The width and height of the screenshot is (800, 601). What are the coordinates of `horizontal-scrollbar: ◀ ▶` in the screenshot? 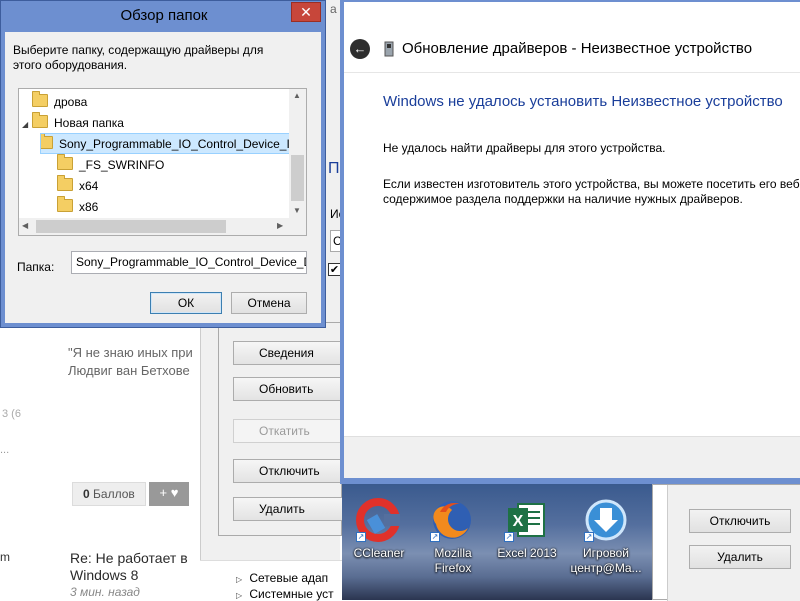 It's located at (154, 226).